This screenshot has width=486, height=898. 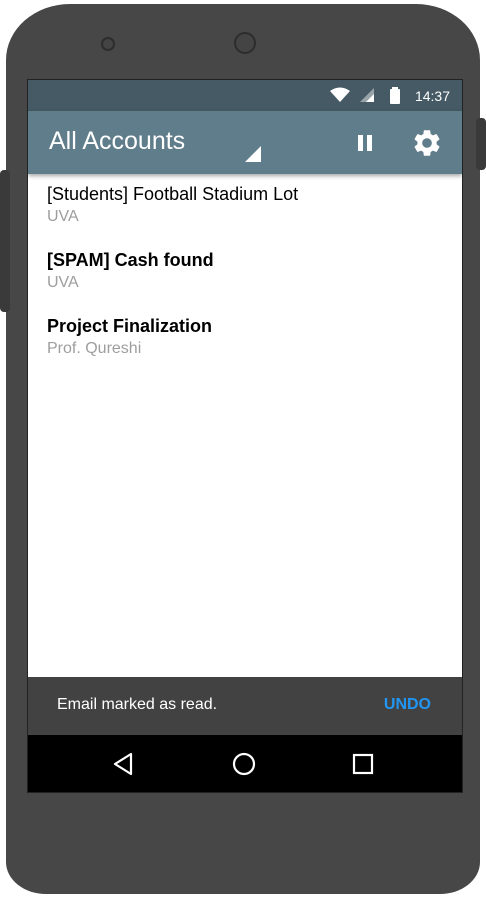 I want to click on pause-button, so click(x=365, y=143).